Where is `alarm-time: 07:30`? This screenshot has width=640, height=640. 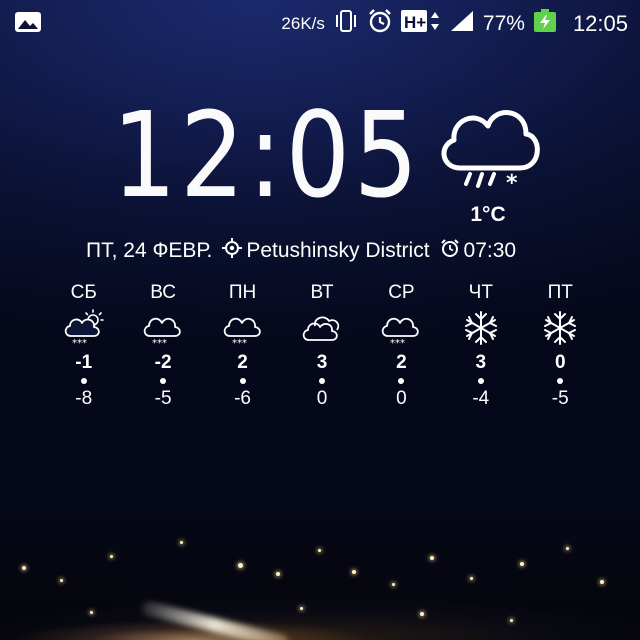 alarm-time: 07:30 is located at coordinates (490, 250).